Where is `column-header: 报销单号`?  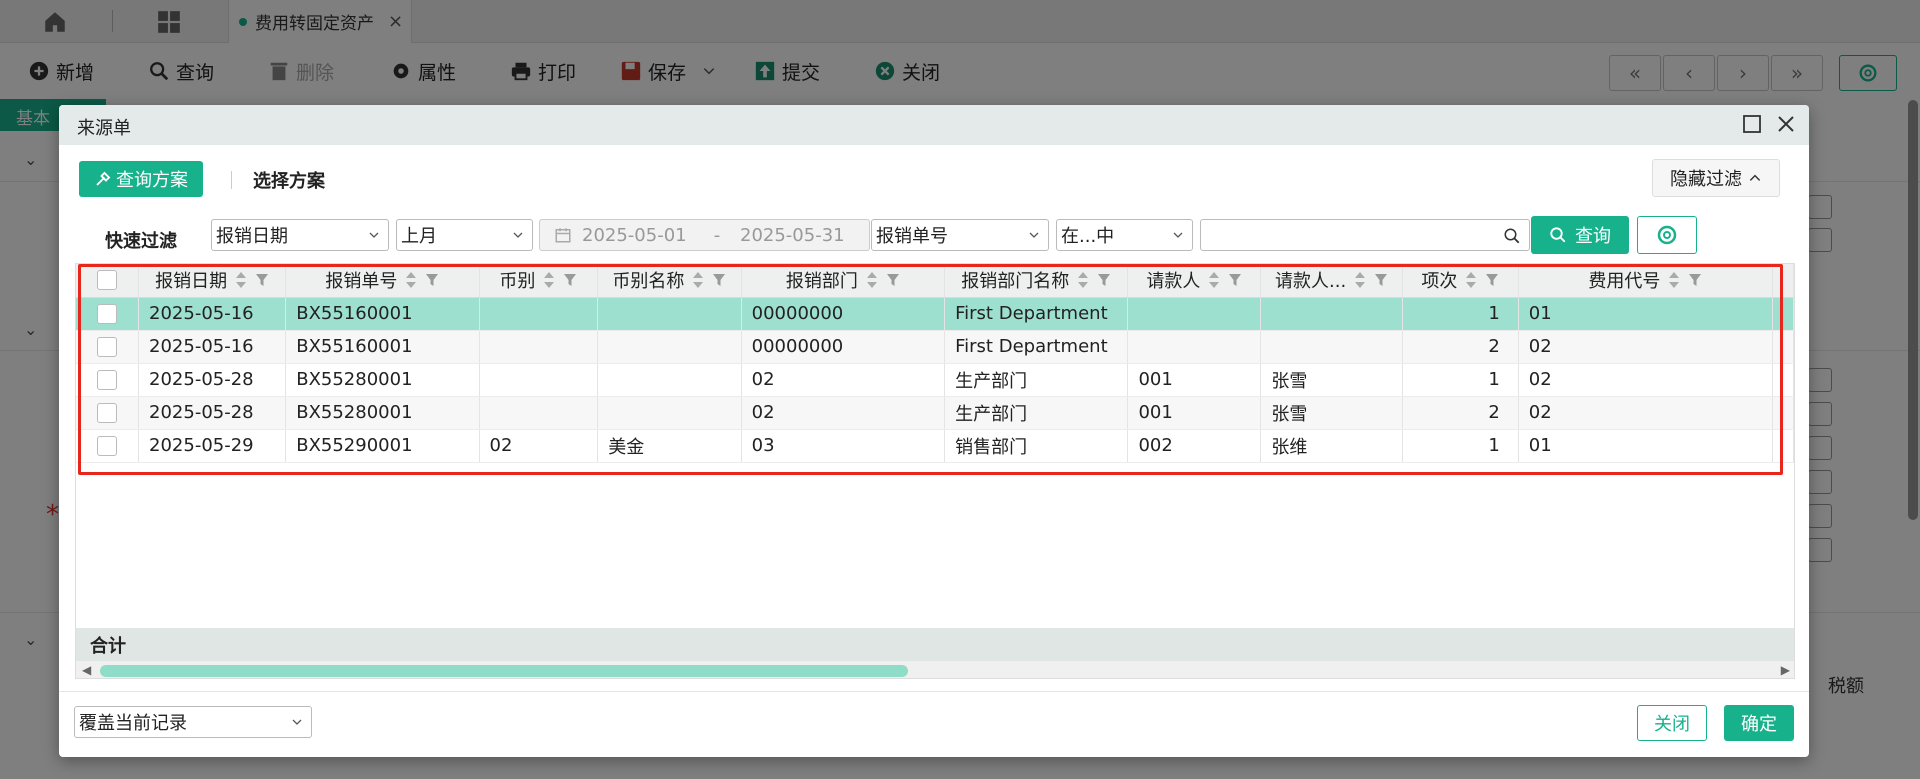
column-header: 报销单号 is located at coordinates (382, 281).